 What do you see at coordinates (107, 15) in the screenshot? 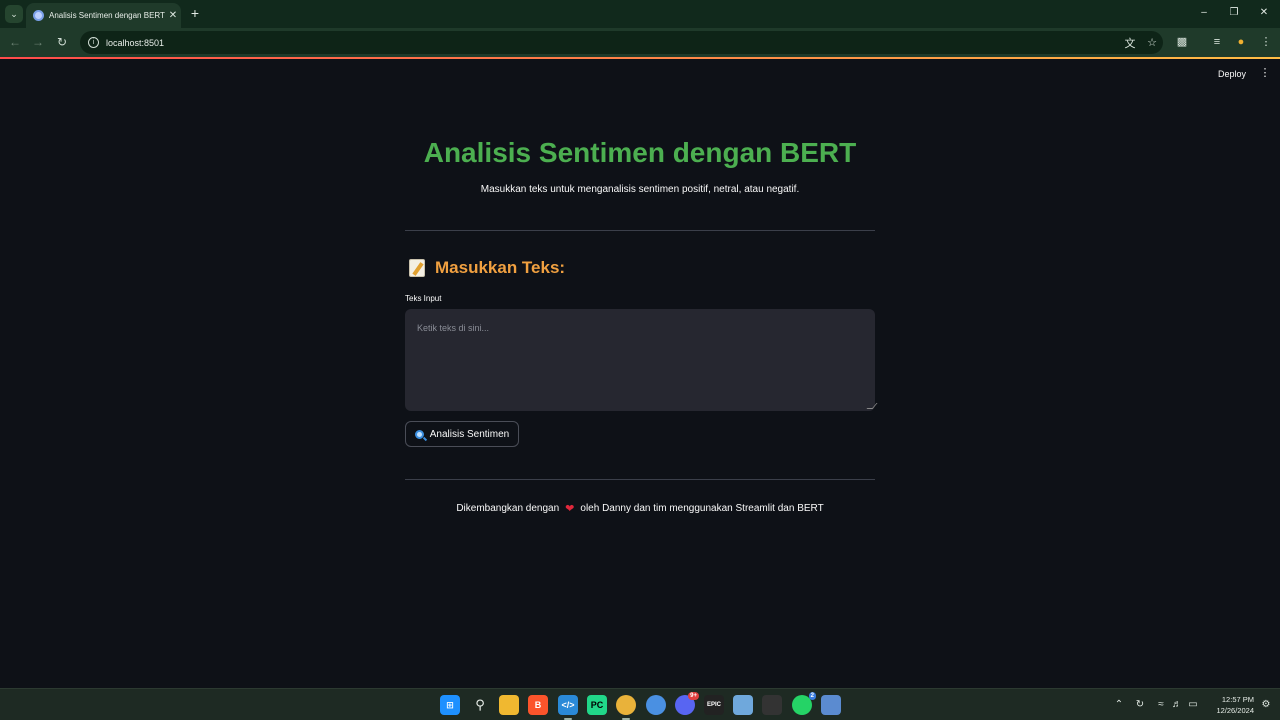
I see `tab-title: Analisis Sentimen dengan BERT` at bounding box center [107, 15].